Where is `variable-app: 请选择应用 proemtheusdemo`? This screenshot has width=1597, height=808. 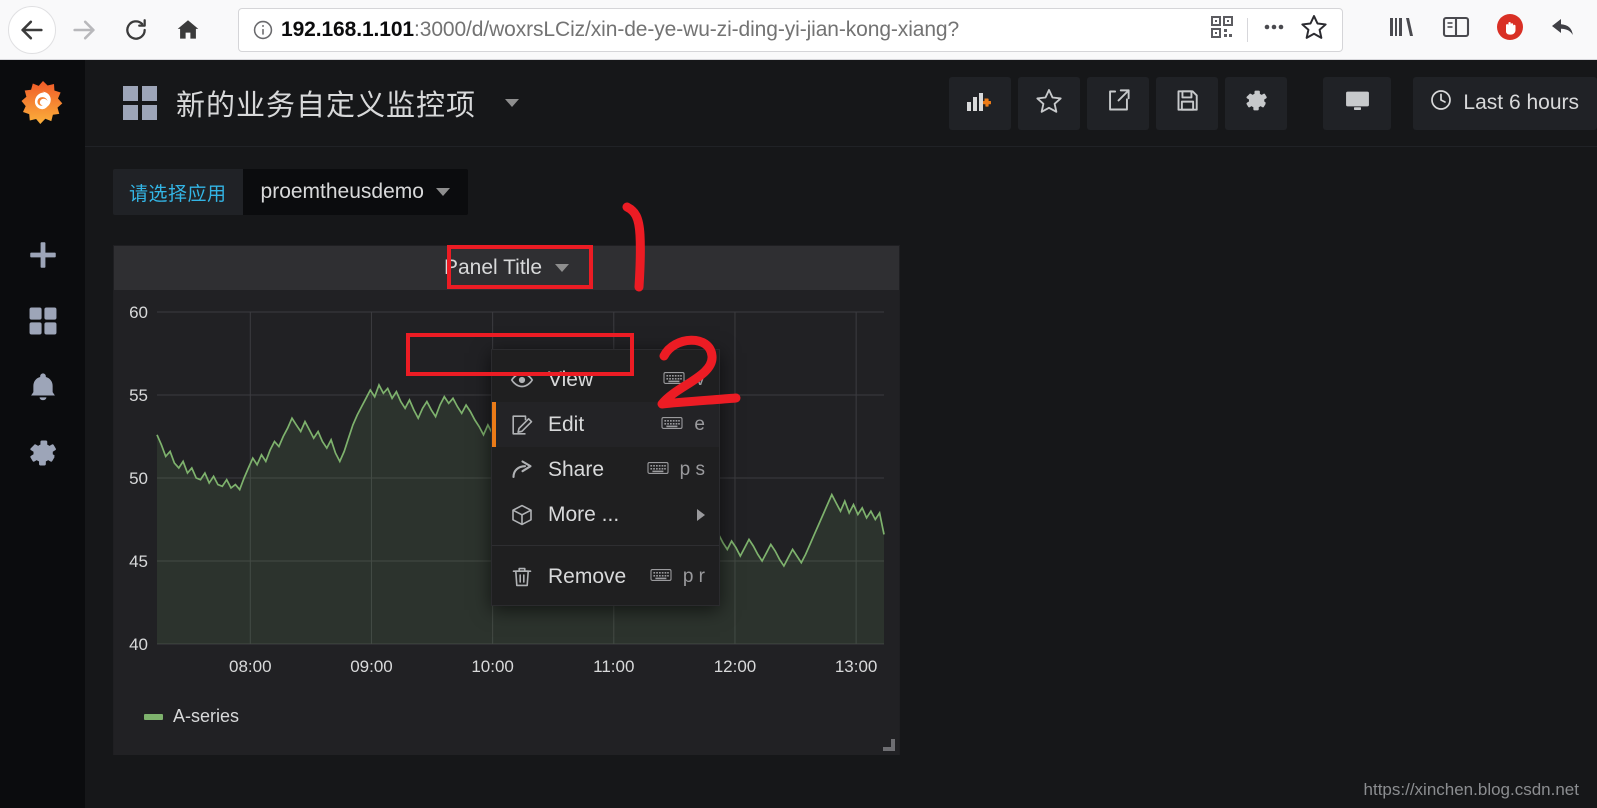 variable-app: 请选择应用 proemtheusdemo is located at coordinates (290, 192).